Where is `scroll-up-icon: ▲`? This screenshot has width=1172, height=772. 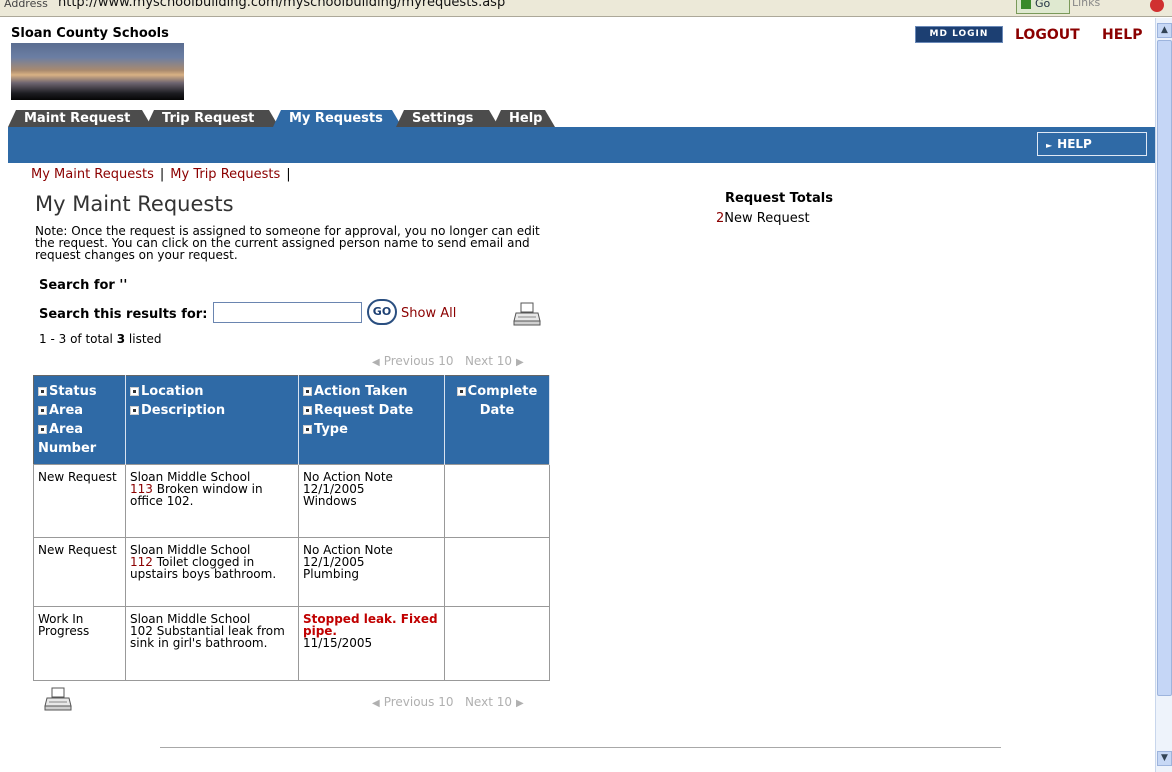
scroll-up-icon: ▲ is located at coordinates (1164, 30).